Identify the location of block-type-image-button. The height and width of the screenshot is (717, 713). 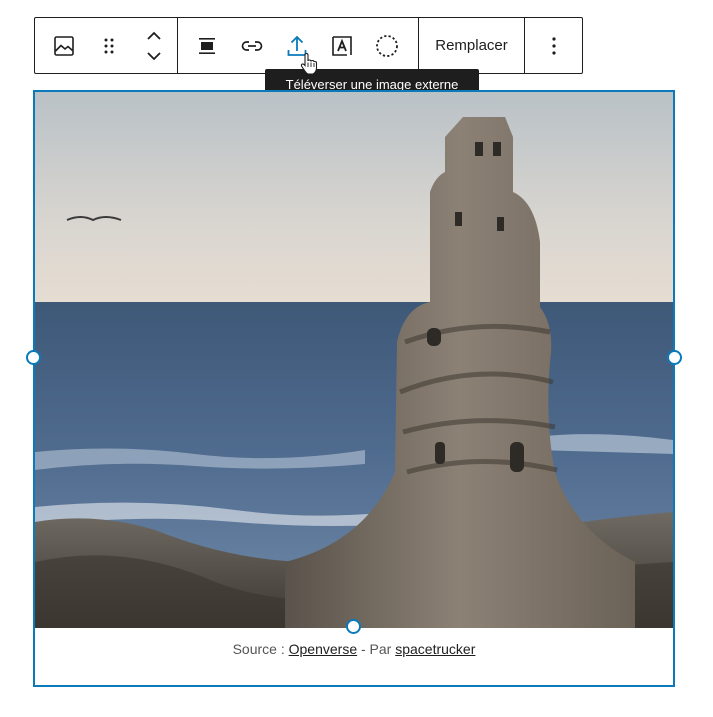
(63, 45).